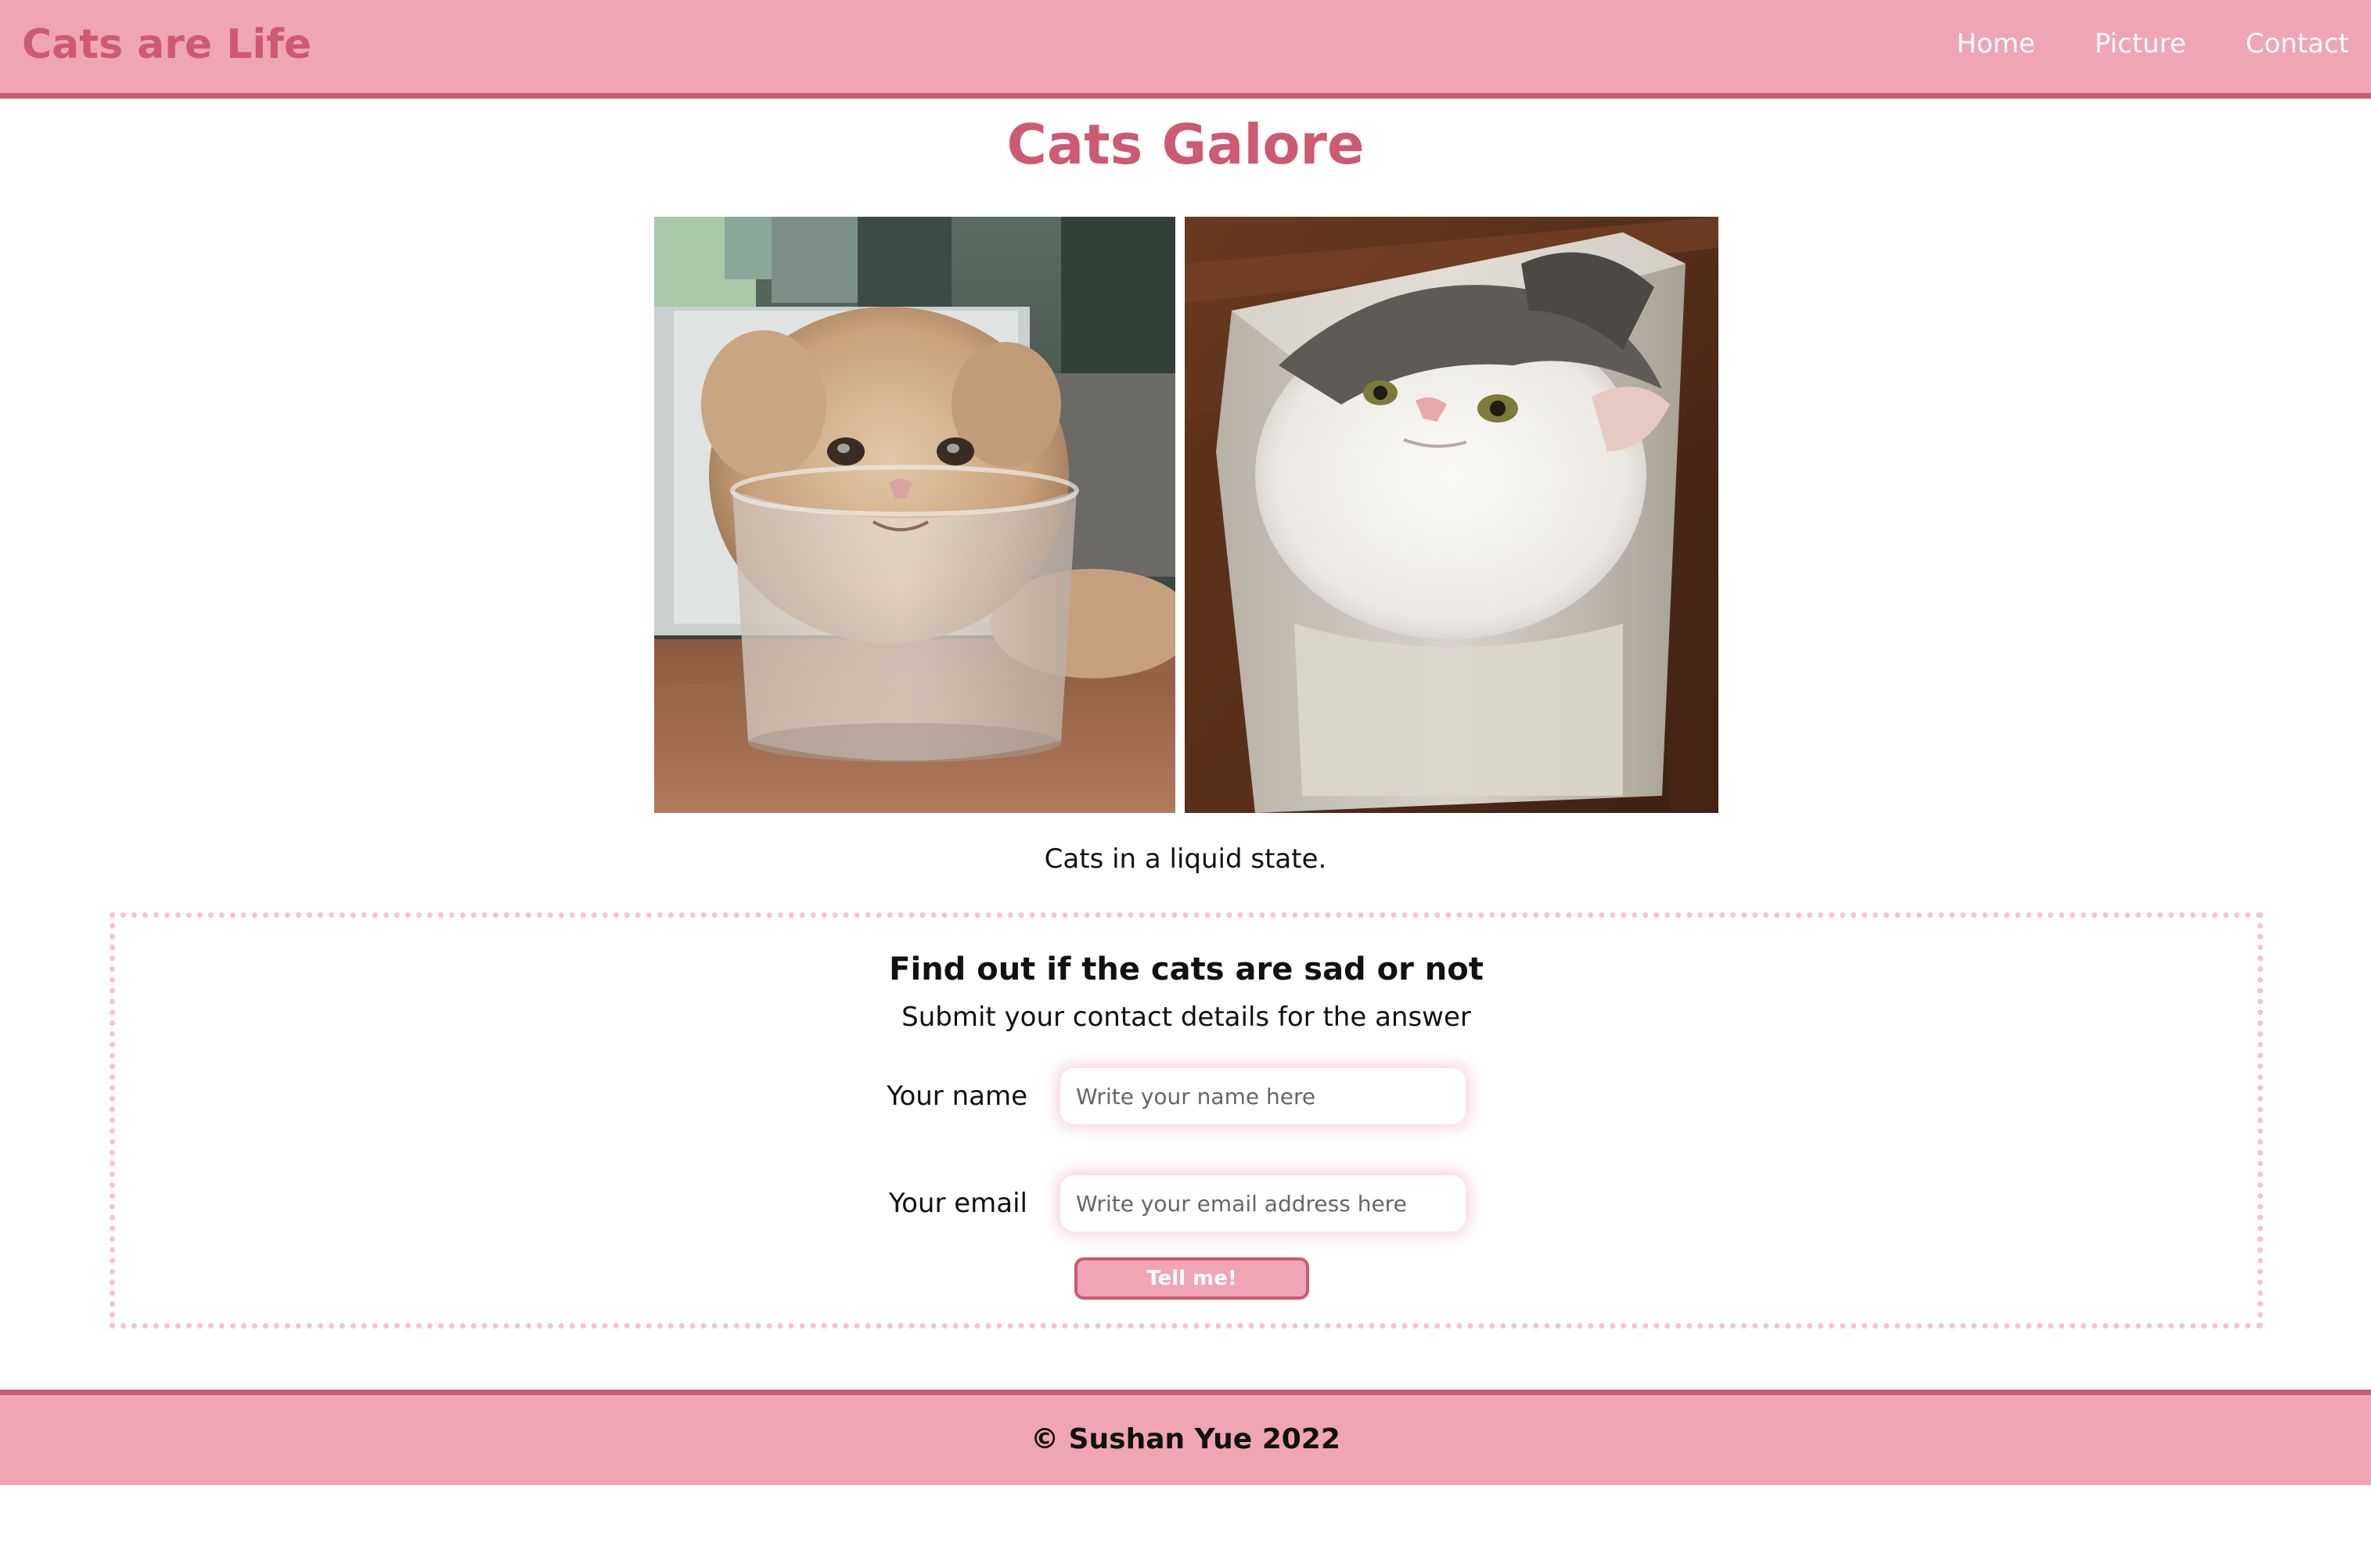 This screenshot has width=2371, height=1568. Describe the element at coordinates (1263, 1096) in the screenshot. I see `name-input` at that location.